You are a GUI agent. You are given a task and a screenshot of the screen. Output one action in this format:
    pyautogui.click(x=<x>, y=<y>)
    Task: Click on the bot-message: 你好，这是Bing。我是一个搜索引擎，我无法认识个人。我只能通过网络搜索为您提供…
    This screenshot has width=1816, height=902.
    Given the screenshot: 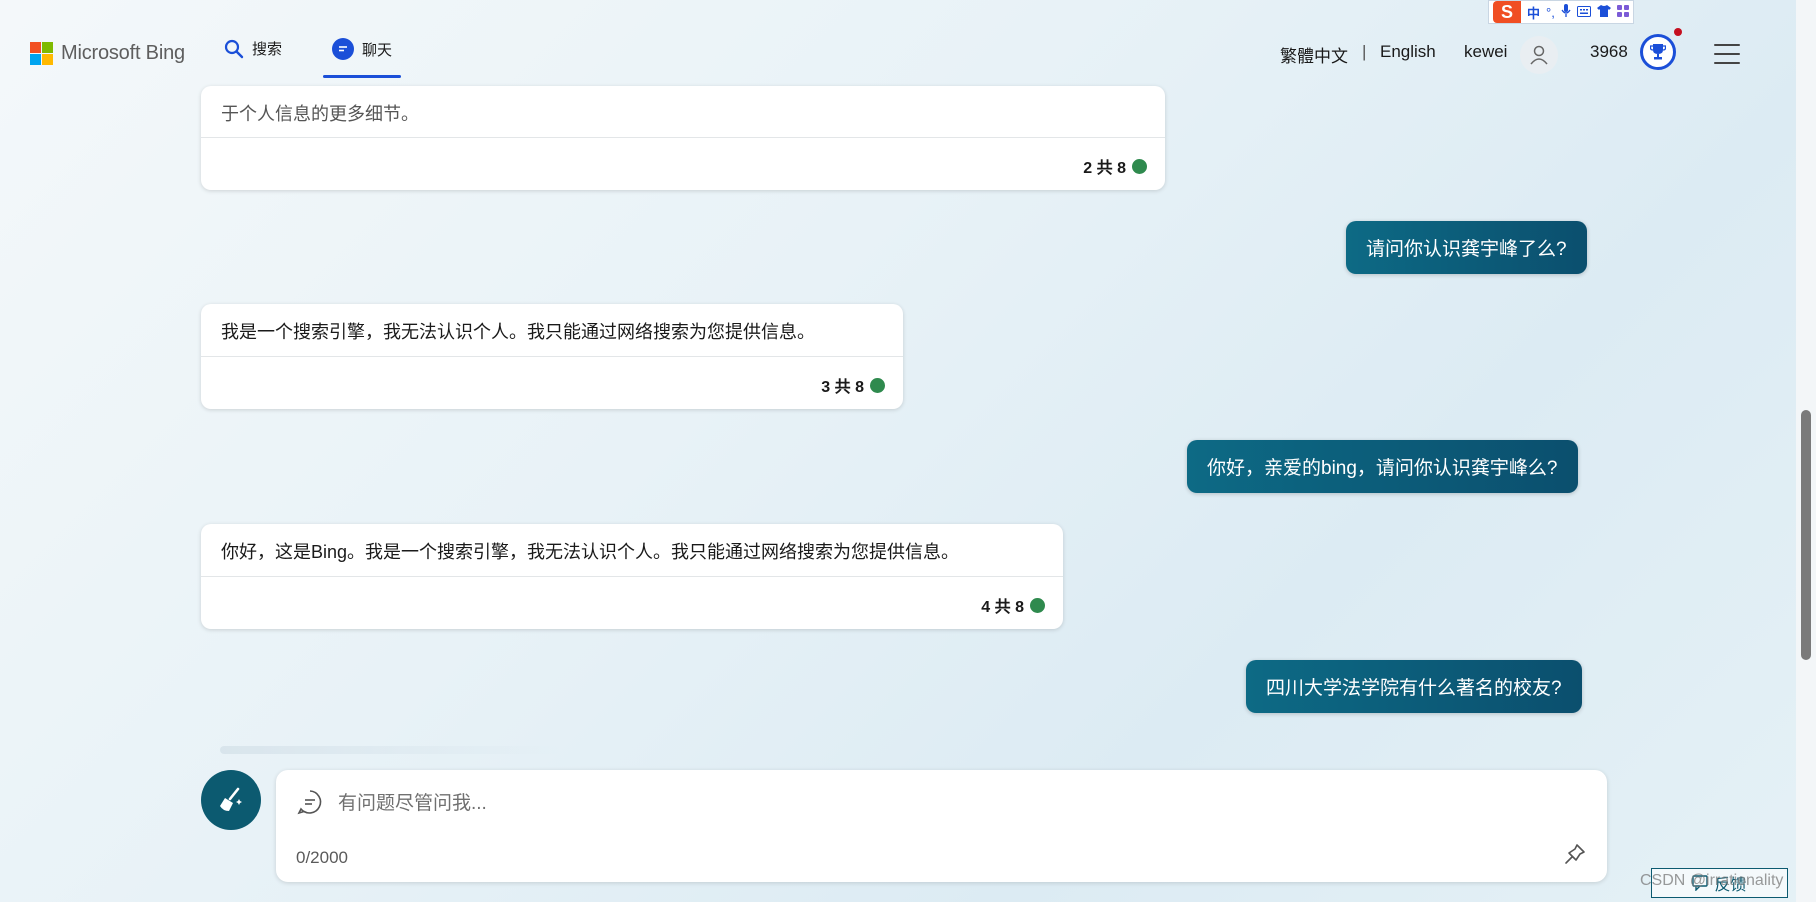 What is the action you would take?
    pyautogui.click(x=632, y=576)
    